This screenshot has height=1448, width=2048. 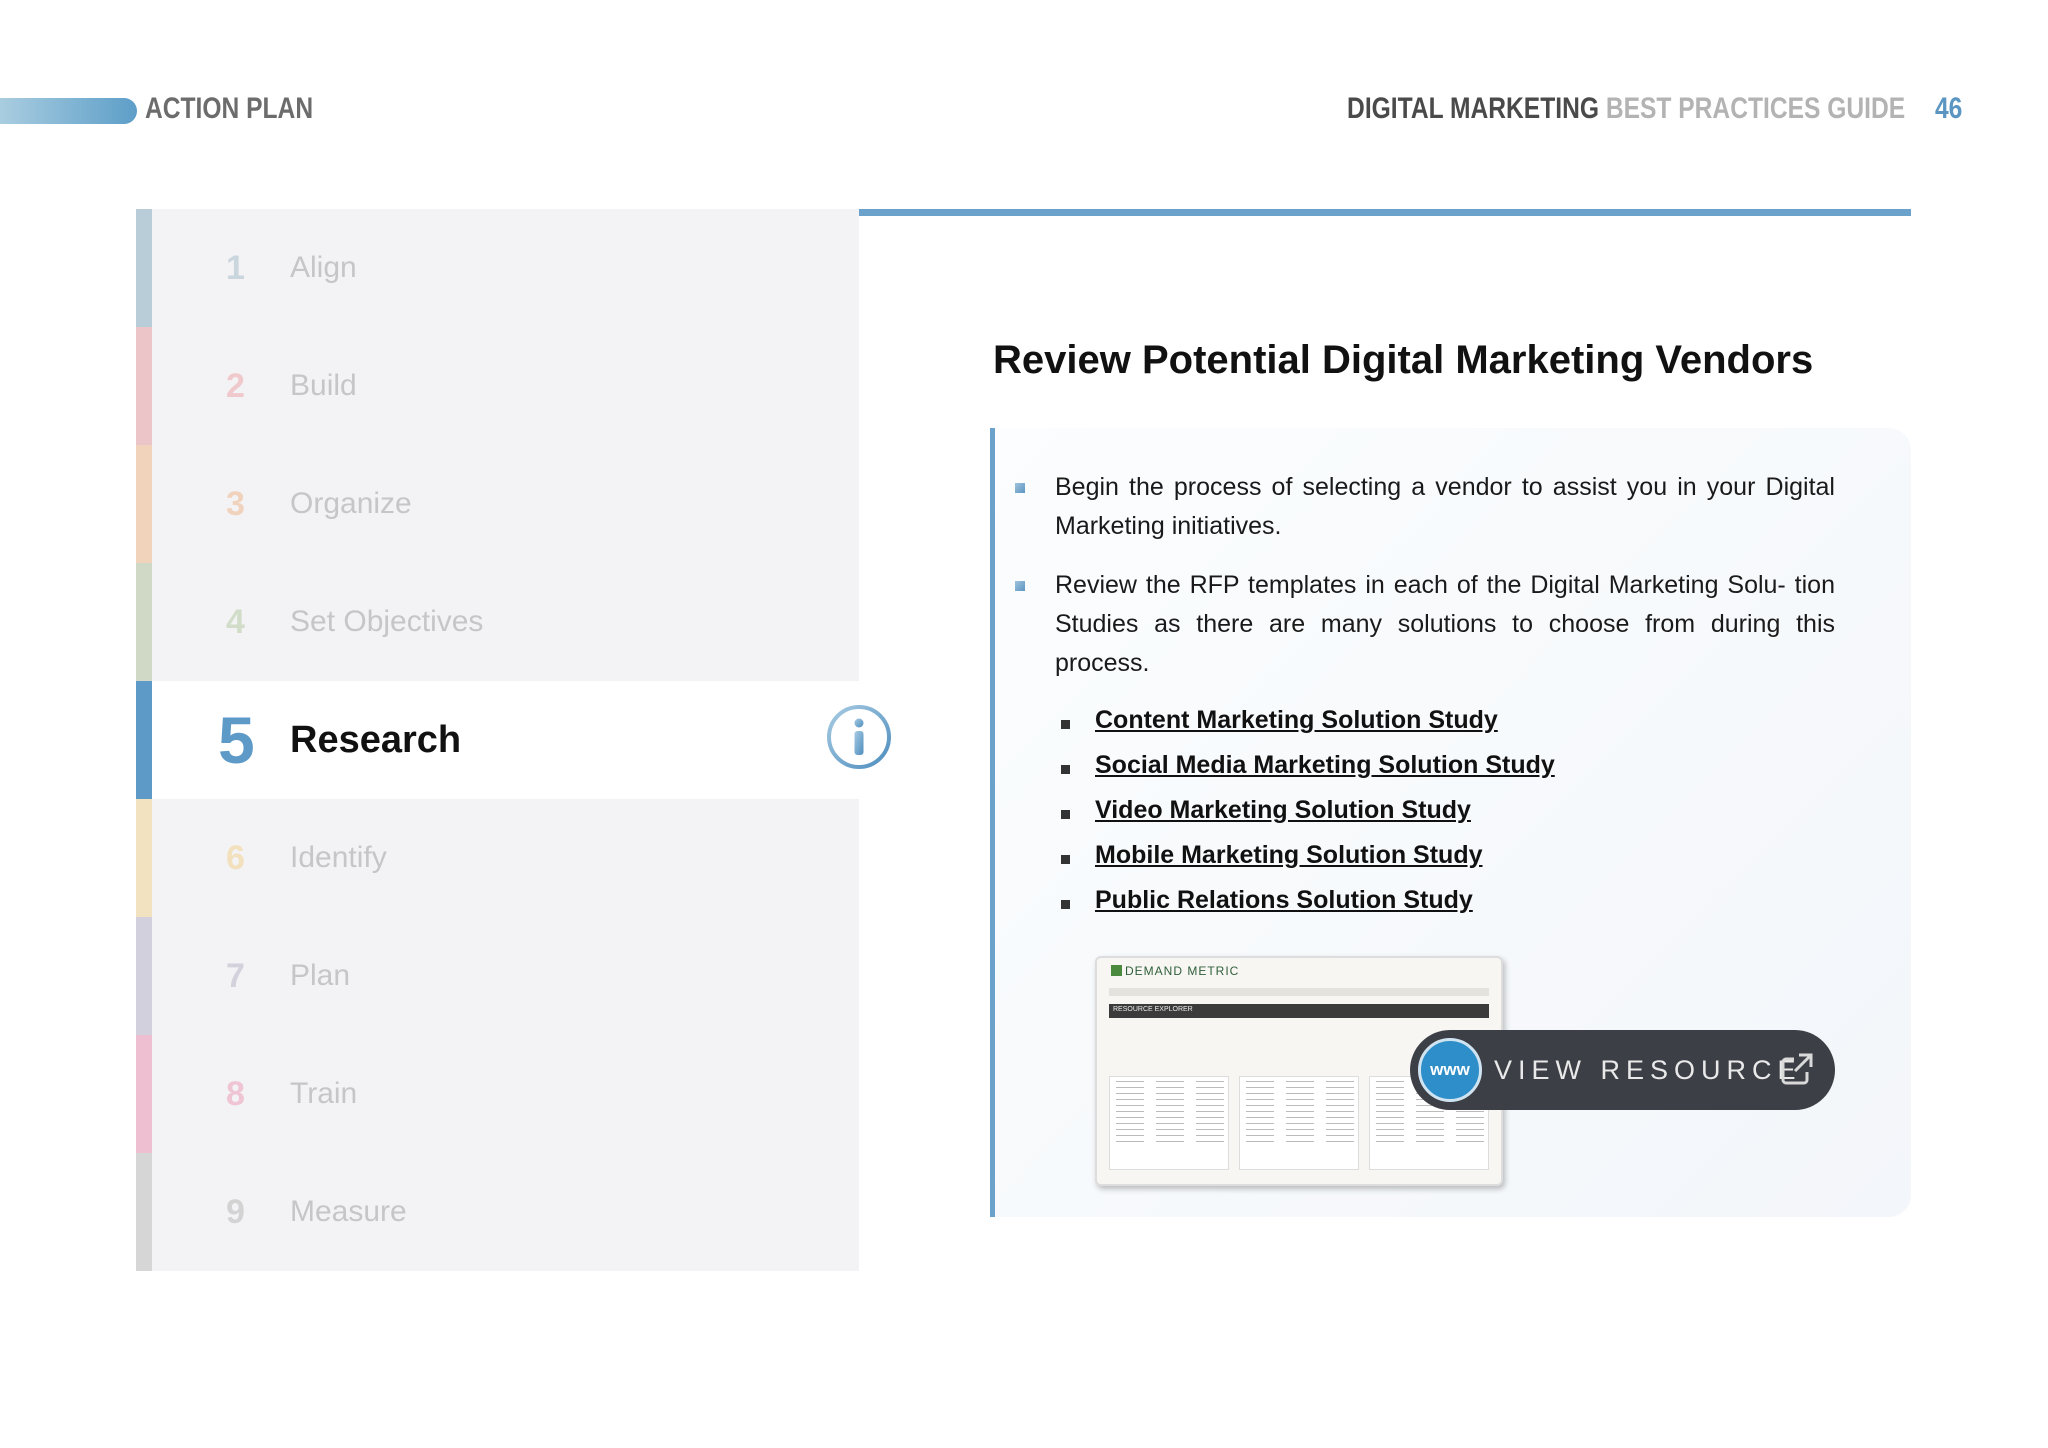 What do you see at coordinates (1450, 1070) in the screenshot?
I see `www-icon: www` at bounding box center [1450, 1070].